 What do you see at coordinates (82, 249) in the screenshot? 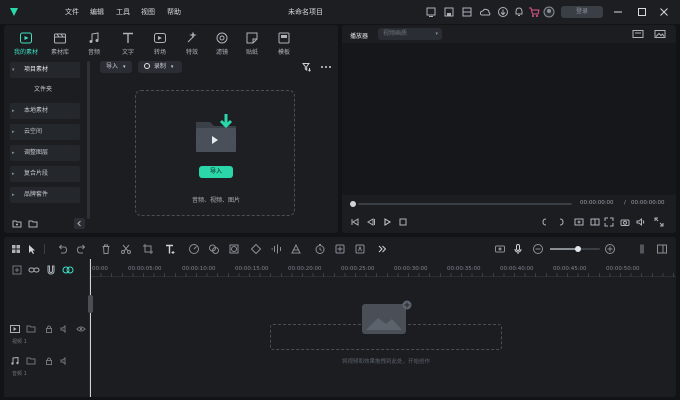
I see `redo-icon` at bounding box center [82, 249].